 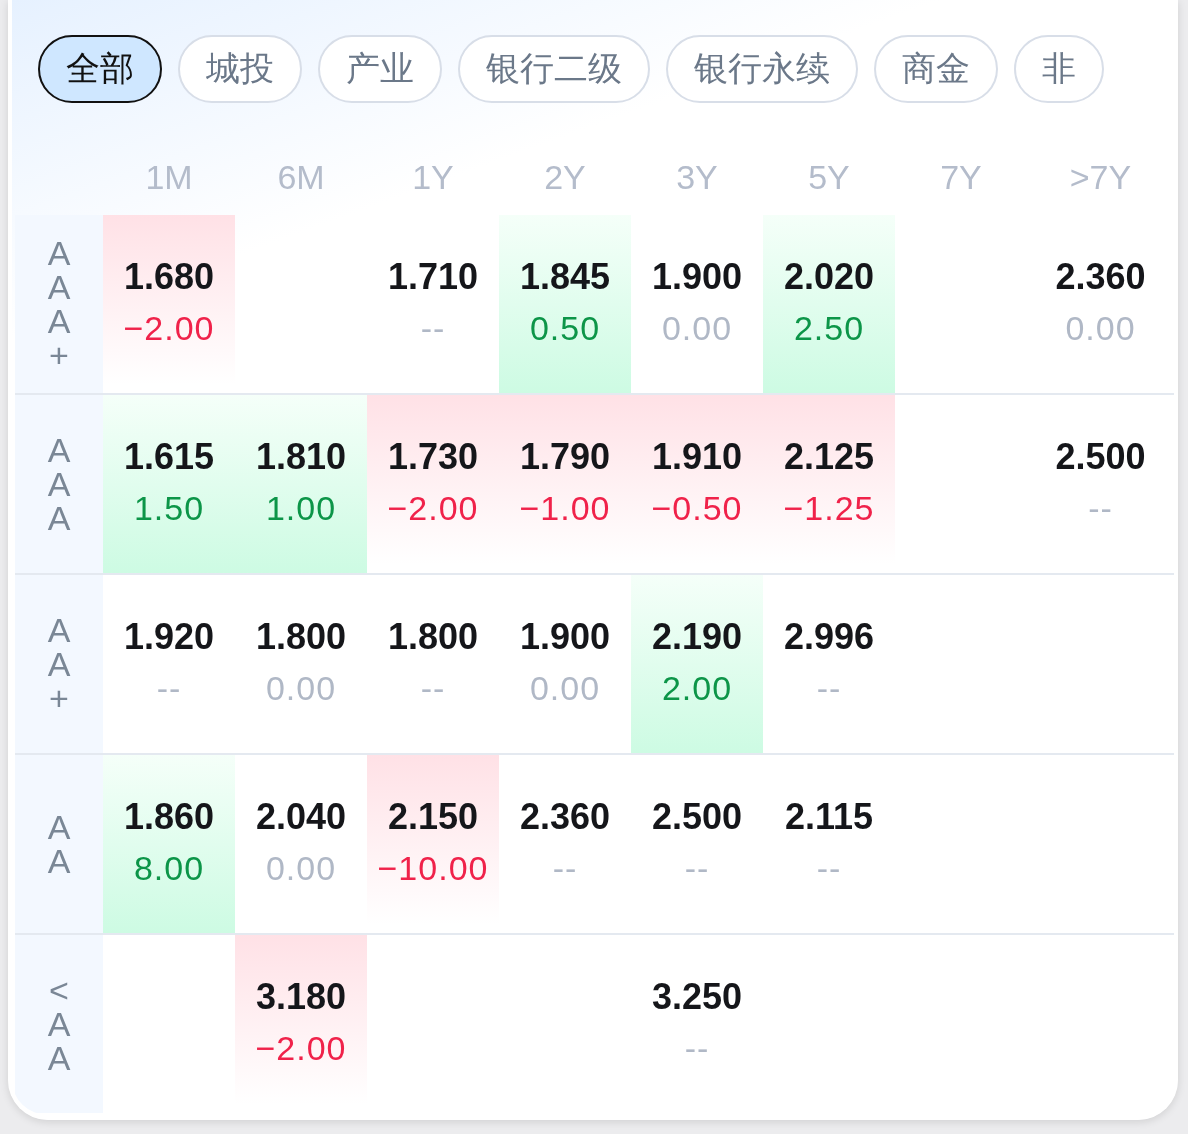 I want to click on filter-tab: 城投, so click(x=240, y=69).